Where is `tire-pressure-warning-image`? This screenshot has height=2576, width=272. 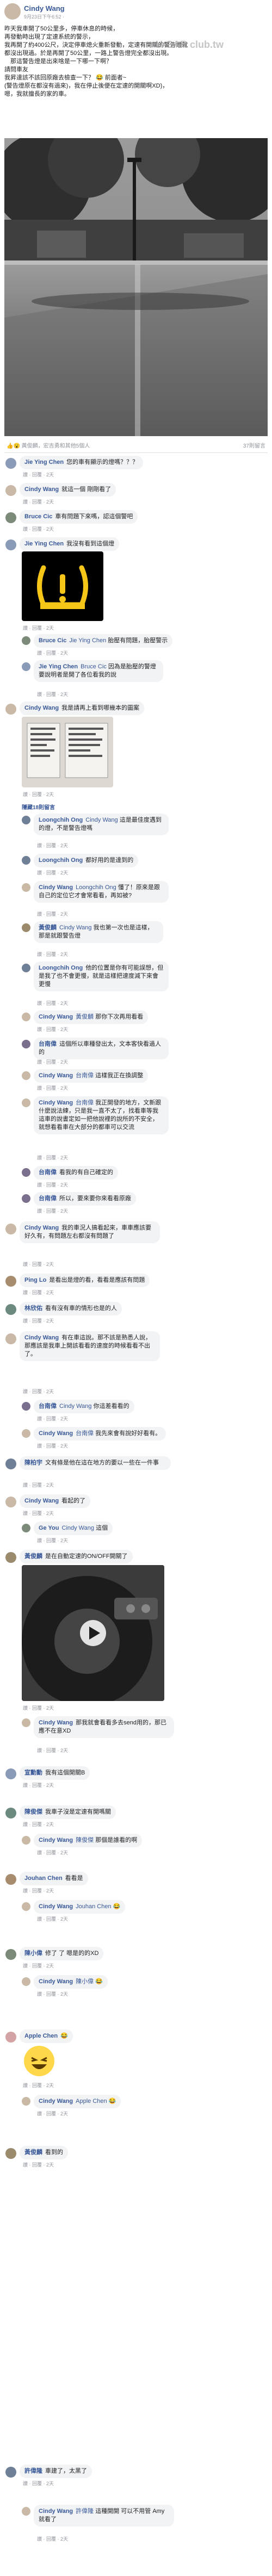
tire-pressure-warning-image is located at coordinates (63, 586).